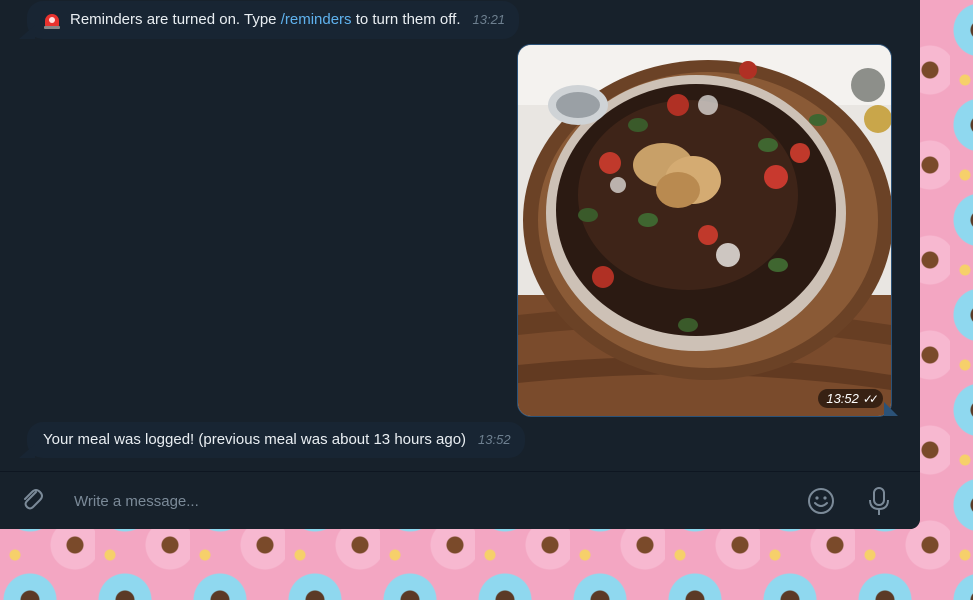 This screenshot has width=973, height=600. I want to click on paperclip-icon, so click(32, 500).